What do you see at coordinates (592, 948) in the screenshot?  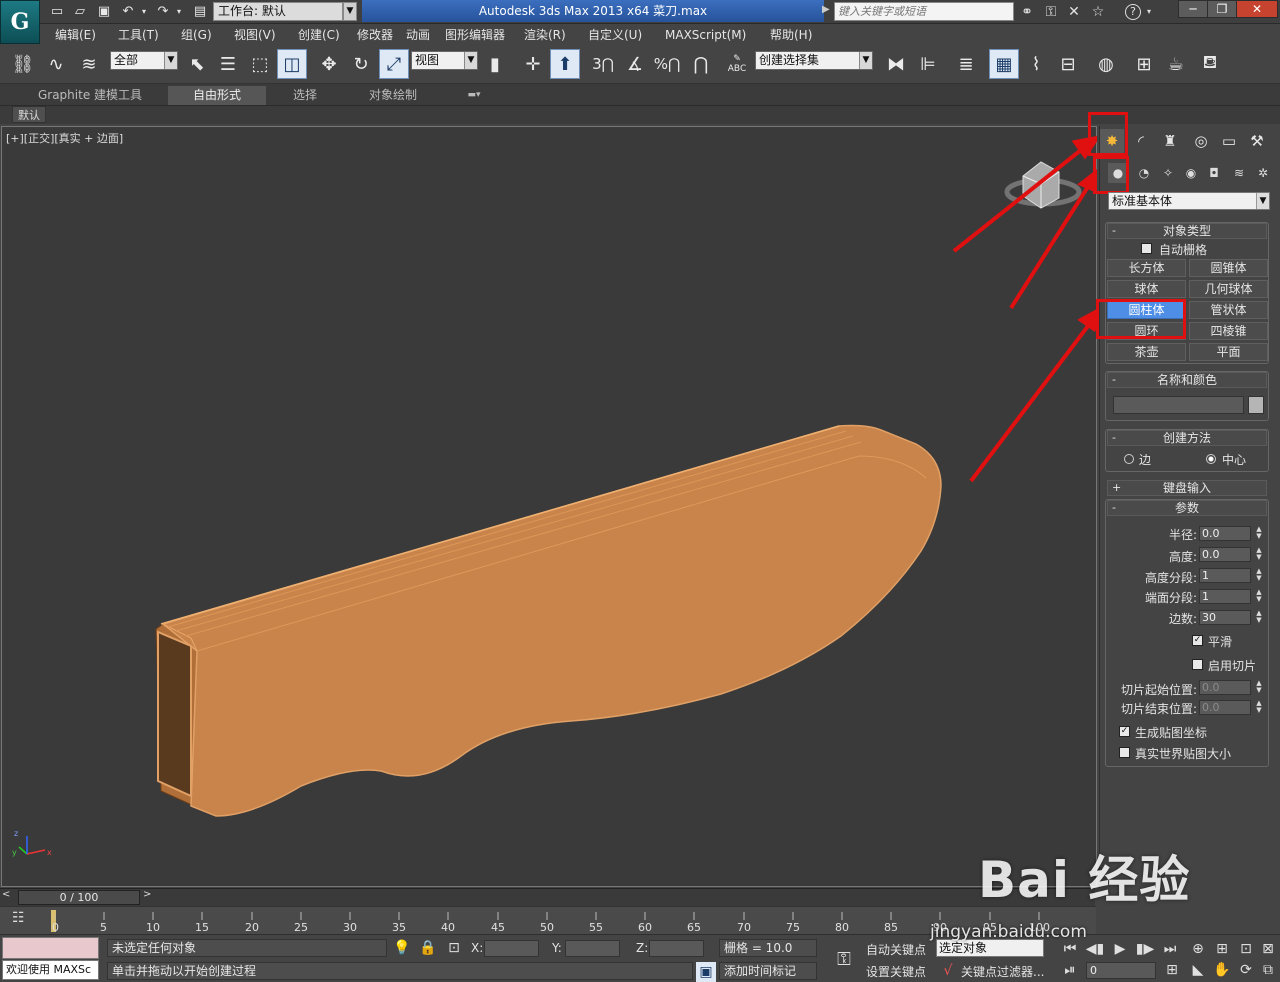 I see `y-coord-field` at bounding box center [592, 948].